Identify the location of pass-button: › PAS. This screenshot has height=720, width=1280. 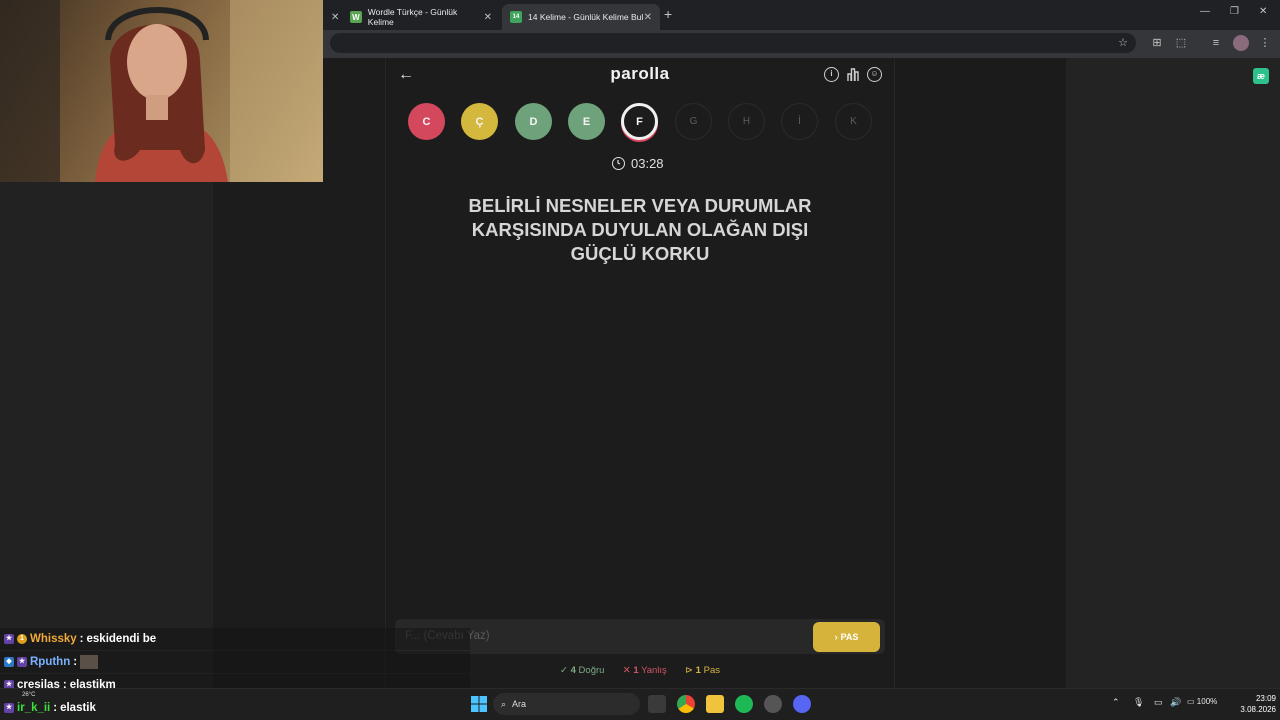
(846, 637).